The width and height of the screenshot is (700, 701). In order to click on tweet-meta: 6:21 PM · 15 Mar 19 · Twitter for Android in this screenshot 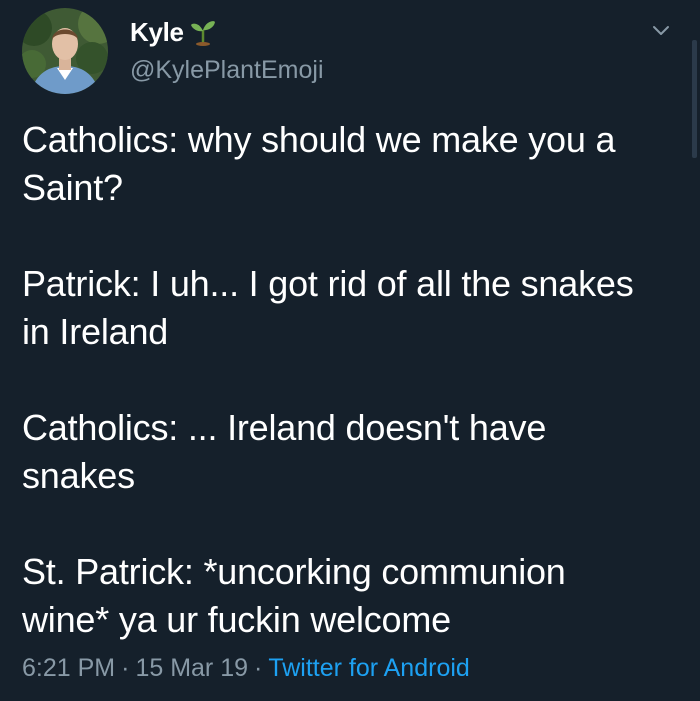, I will do `click(246, 668)`.